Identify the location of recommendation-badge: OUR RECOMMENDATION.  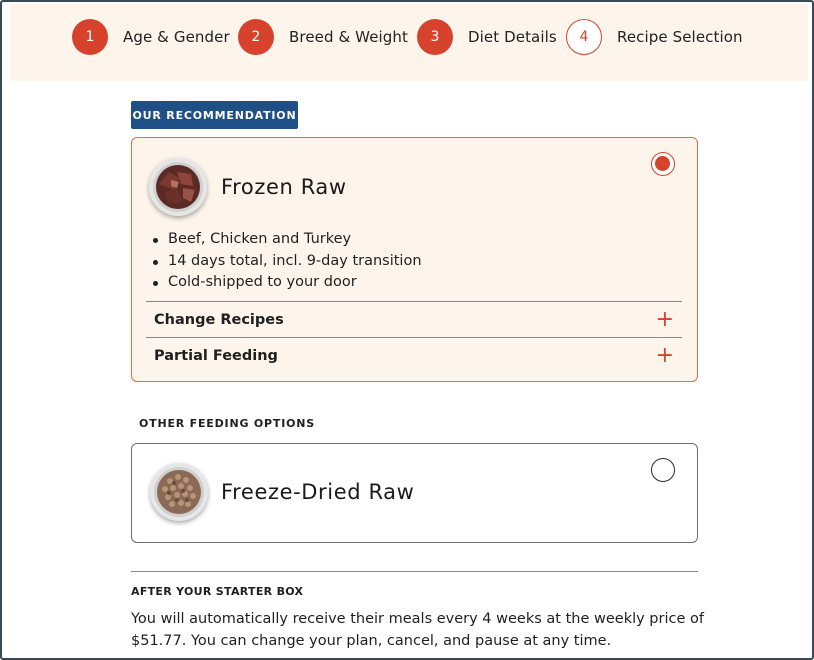
(214, 115).